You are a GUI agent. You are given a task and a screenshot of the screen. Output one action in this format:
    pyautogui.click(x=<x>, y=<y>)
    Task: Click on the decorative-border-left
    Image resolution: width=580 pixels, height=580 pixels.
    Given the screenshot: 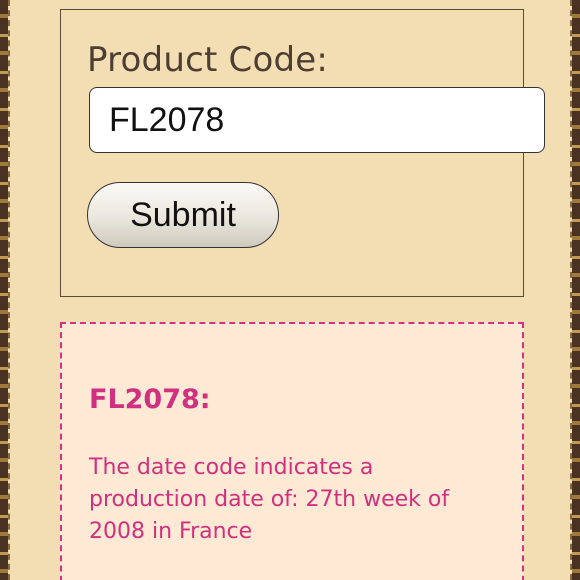 What is the action you would take?
    pyautogui.click(x=4, y=290)
    